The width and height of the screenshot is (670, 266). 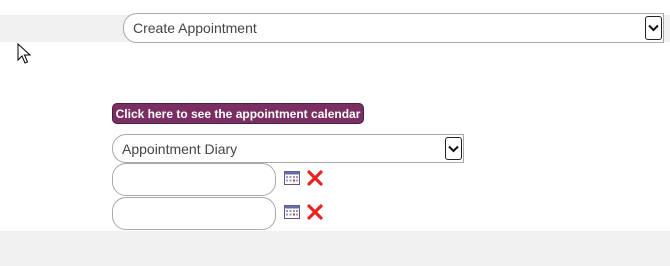 What do you see at coordinates (194, 179) in the screenshot?
I see `date-from-input` at bounding box center [194, 179].